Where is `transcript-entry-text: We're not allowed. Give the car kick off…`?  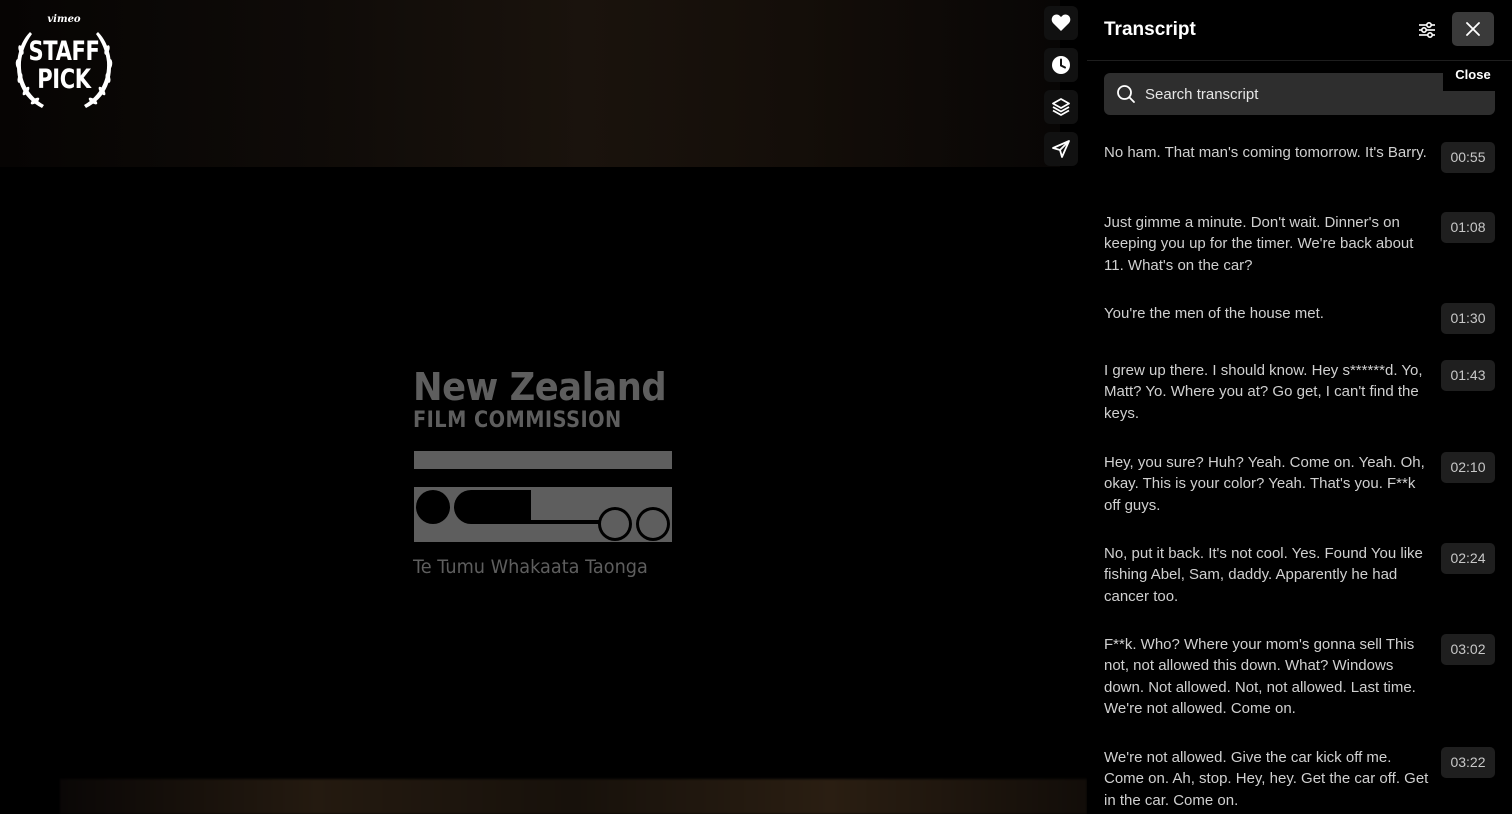
transcript-entry-text: We're not allowed. Give the car kick off… is located at coordinates (1266, 779).